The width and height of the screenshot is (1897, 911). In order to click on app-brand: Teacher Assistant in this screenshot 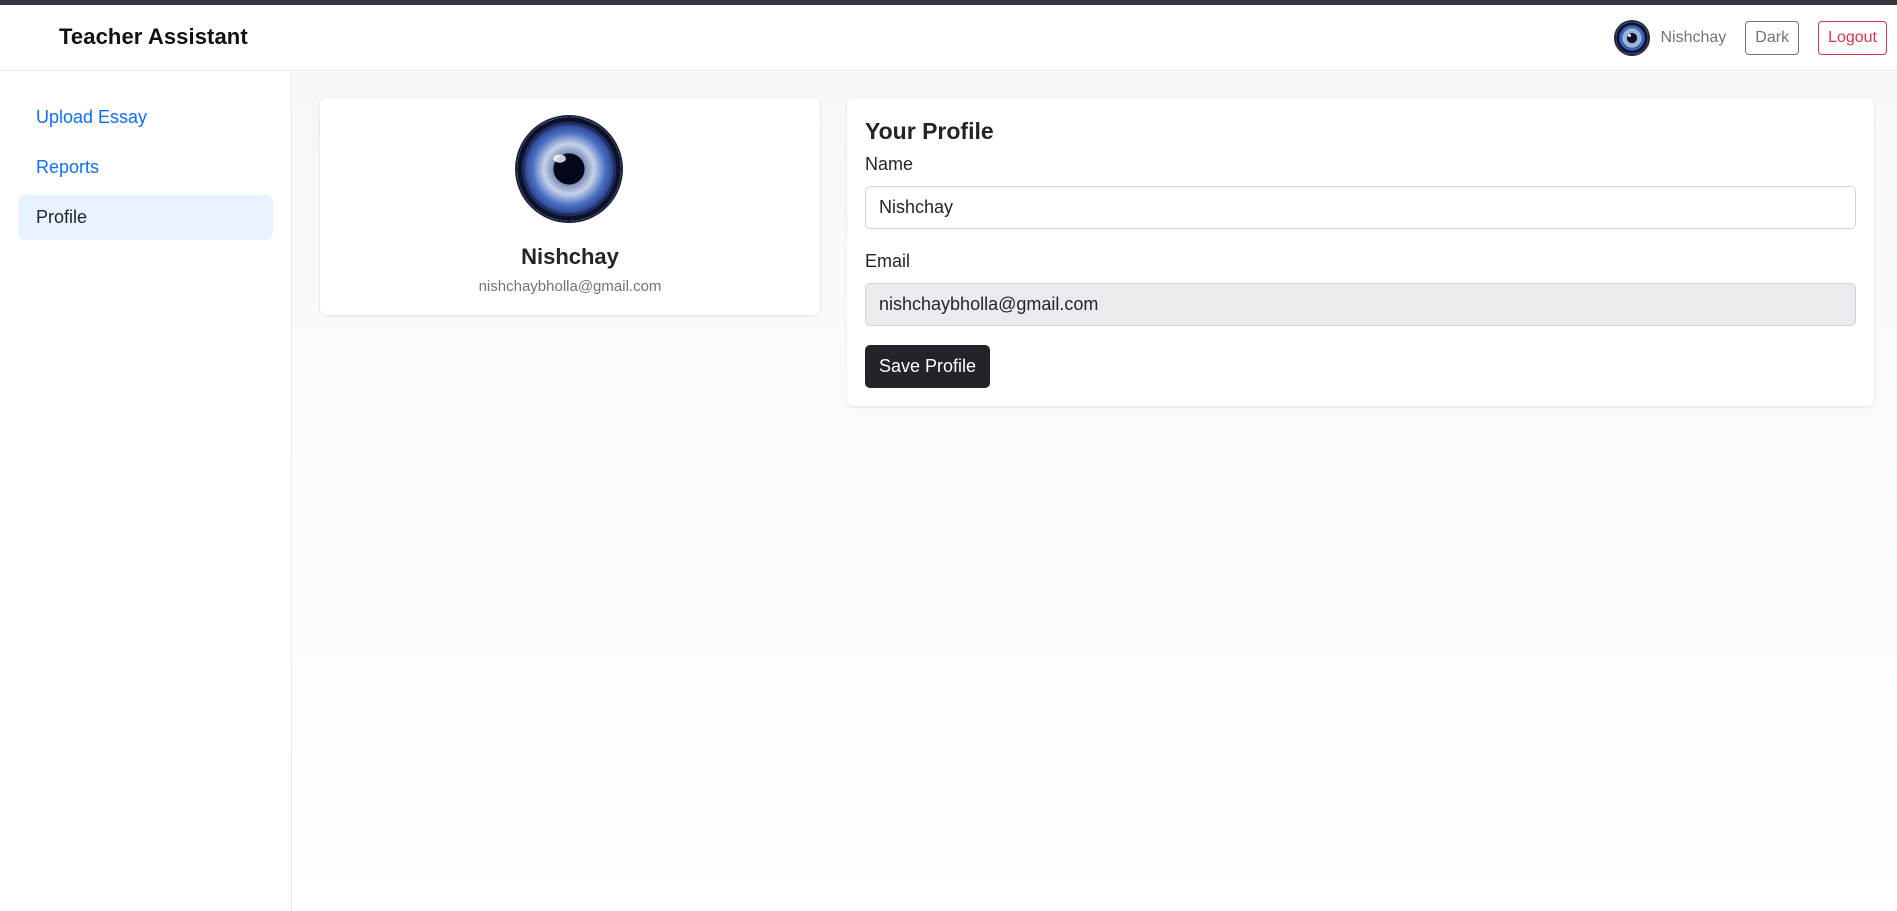, I will do `click(153, 37)`.